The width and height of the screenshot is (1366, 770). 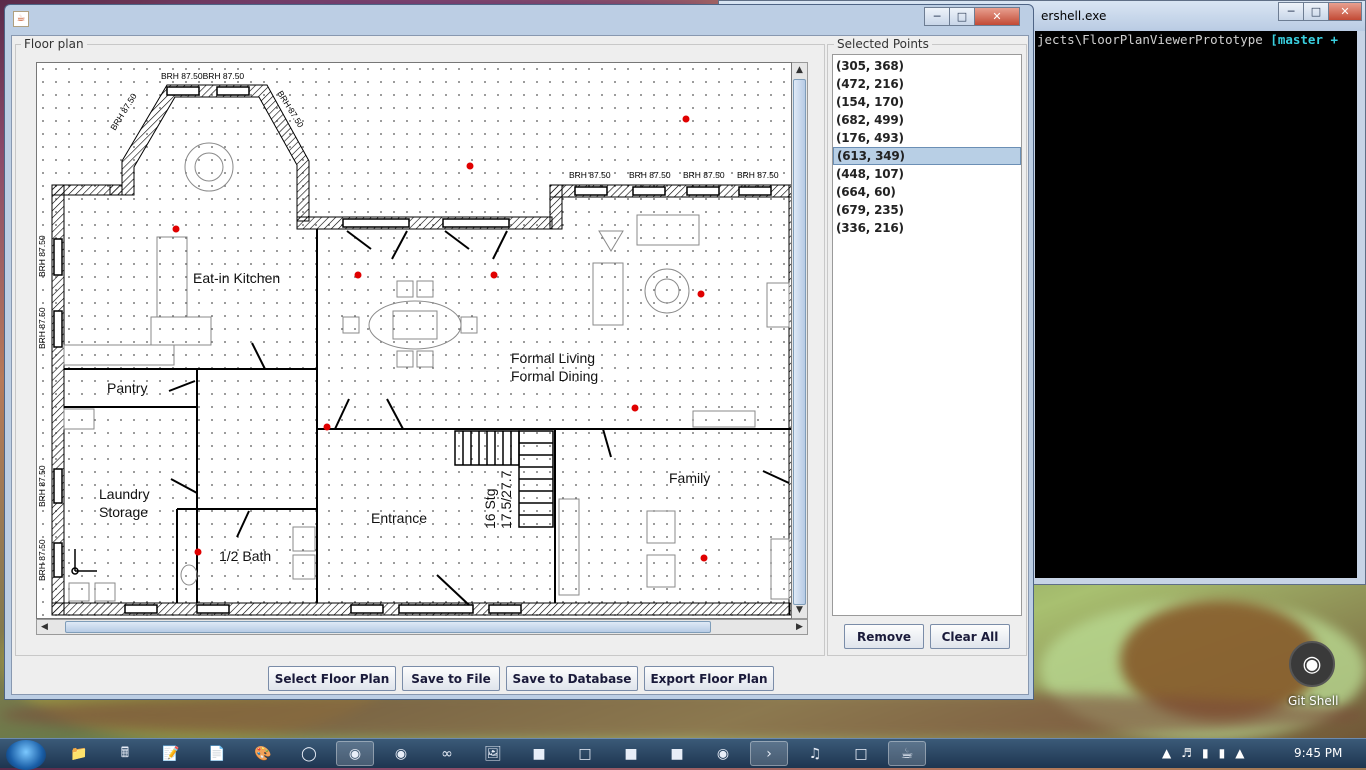 I want to click on select-floor-plan-button: Select Floor Plan, so click(x=332, y=678).